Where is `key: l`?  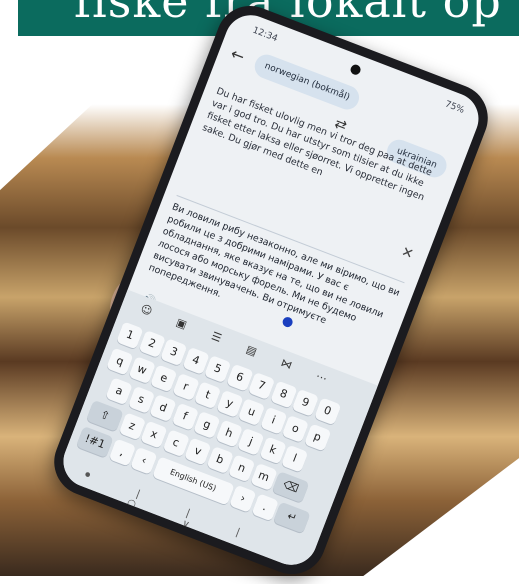
key: l is located at coordinates (294, 458).